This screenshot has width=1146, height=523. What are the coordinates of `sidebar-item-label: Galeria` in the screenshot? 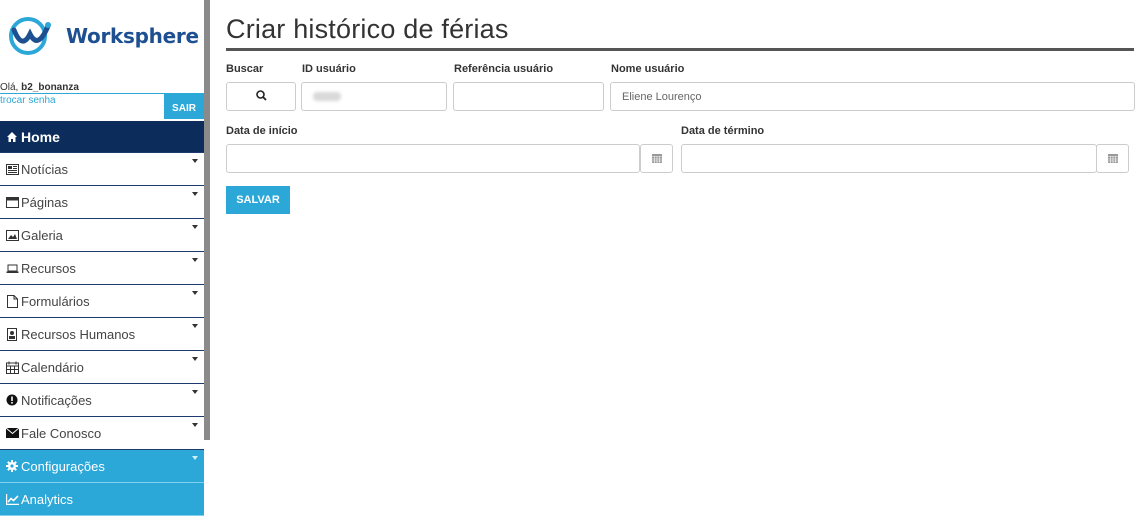 It's located at (42, 235).